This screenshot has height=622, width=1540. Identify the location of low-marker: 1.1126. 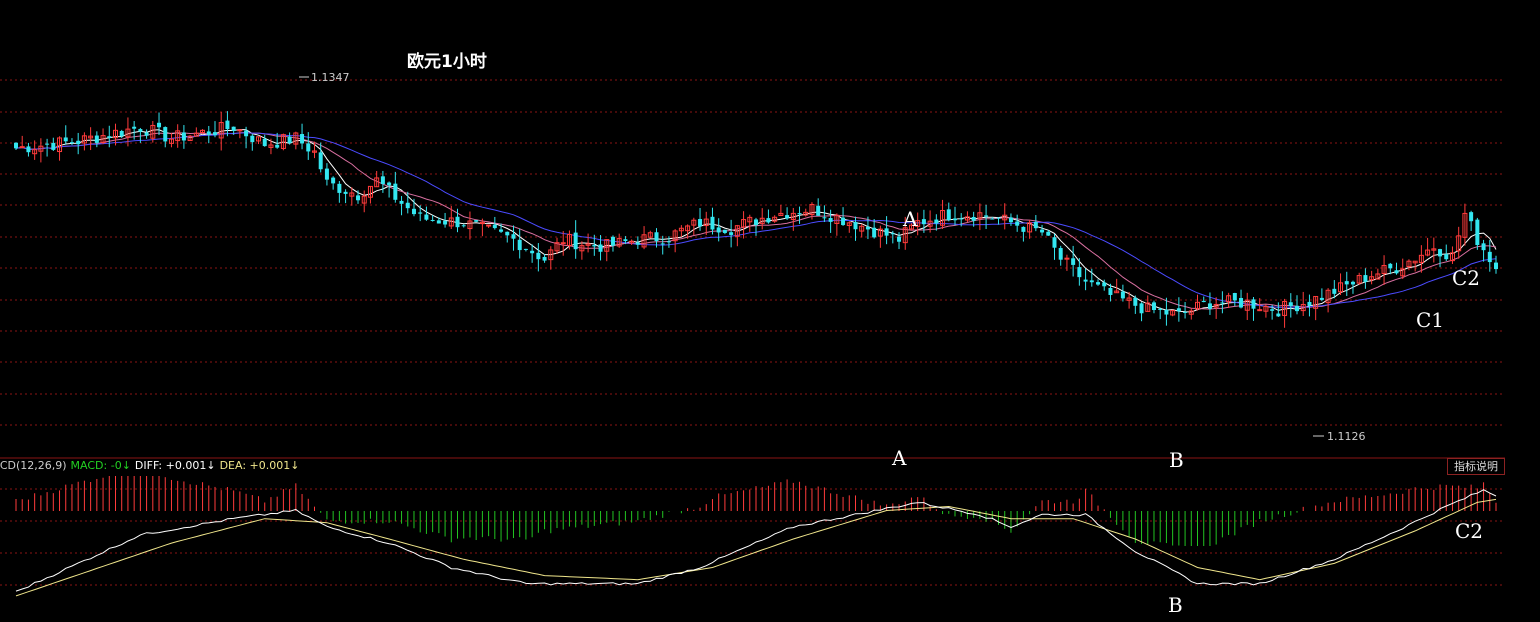
(1339, 436).